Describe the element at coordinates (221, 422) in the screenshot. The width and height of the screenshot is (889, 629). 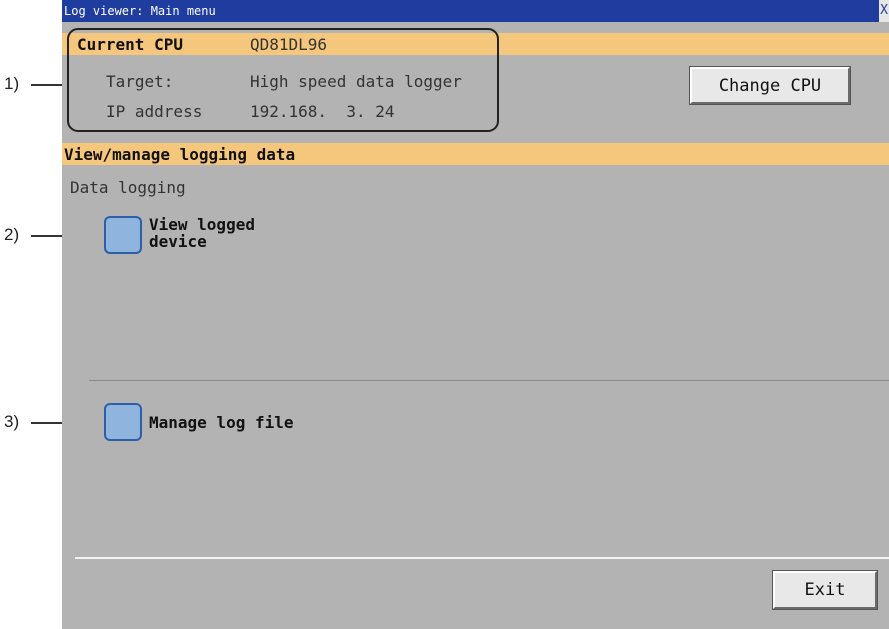
I see `manage-log-file-label: Manage log file` at that location.